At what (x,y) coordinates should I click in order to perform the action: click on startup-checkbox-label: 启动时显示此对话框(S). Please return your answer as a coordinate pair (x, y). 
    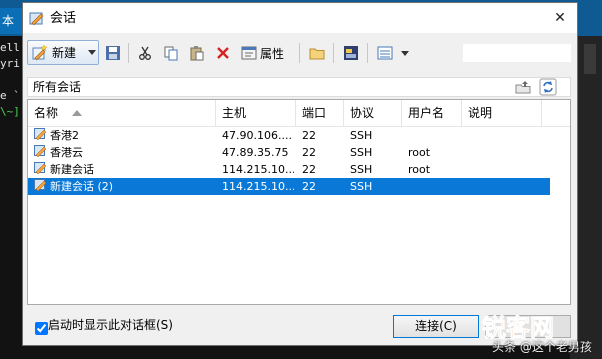
    Looking at the image, I should click on (110, 325).